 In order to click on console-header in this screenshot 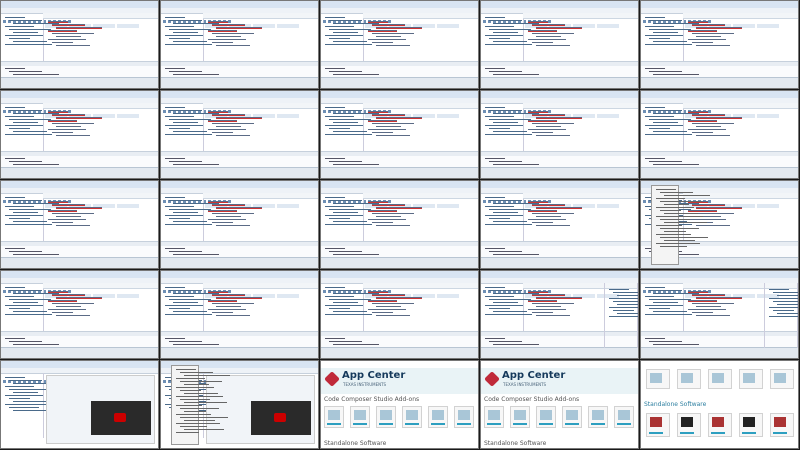, I will do `click(559, 64)`.